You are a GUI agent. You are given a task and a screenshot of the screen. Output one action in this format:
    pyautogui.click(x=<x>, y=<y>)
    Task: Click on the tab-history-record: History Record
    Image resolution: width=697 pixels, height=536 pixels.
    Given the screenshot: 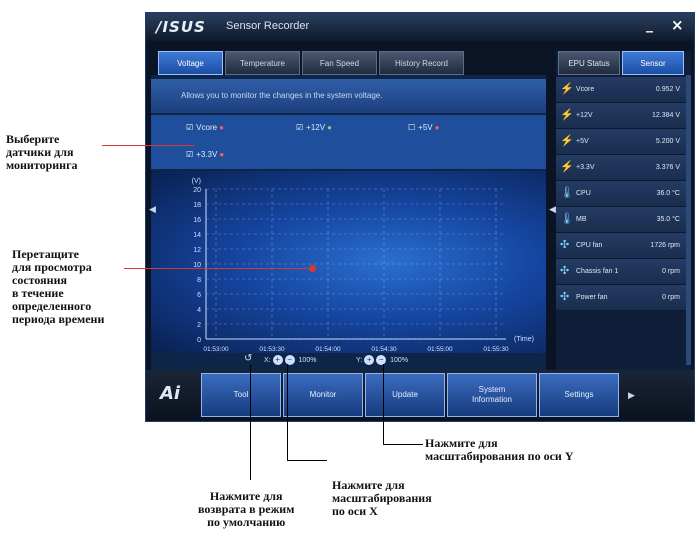 What is the action you would take?
    pyautogui.click(x=421, y=63)
    